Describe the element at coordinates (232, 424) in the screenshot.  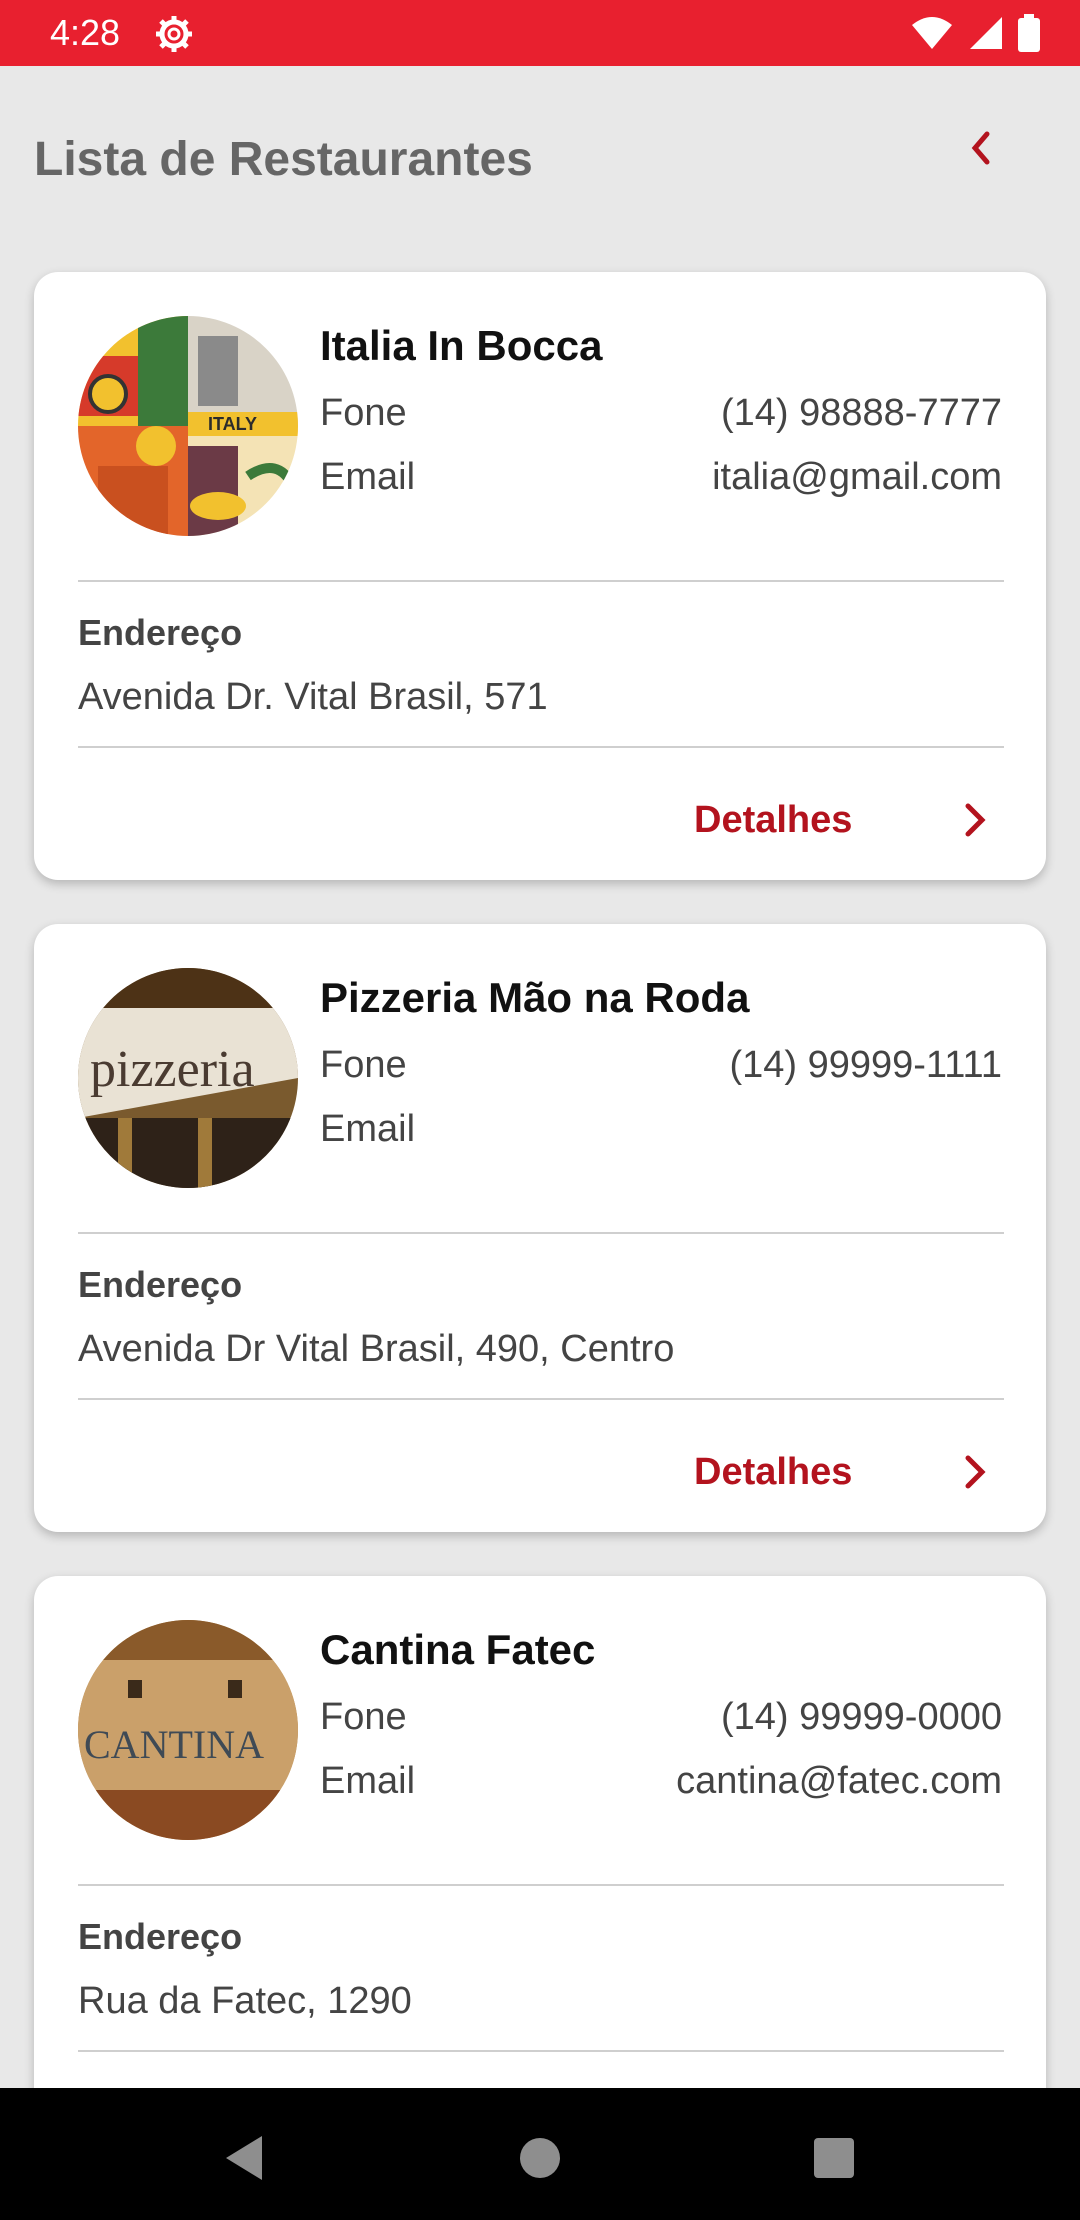
I see `image-caption: ITALY` at that location.